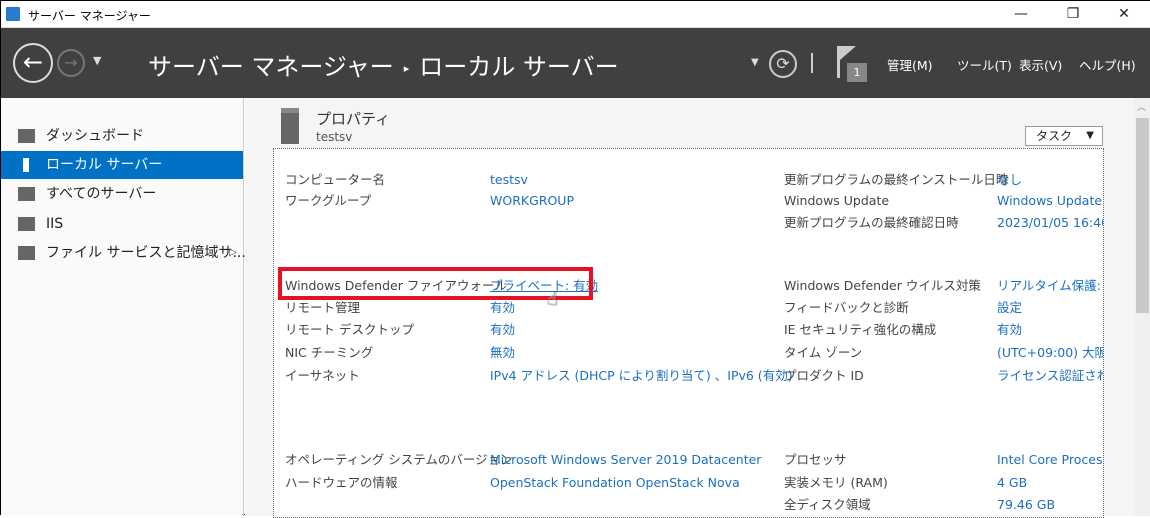 This screenshot has height=518, width=1150. What do you see at coordinates (89, 16) in the screenshot?
I see `window-title: サーバー マネージャー` at bounding box center [89, 16].